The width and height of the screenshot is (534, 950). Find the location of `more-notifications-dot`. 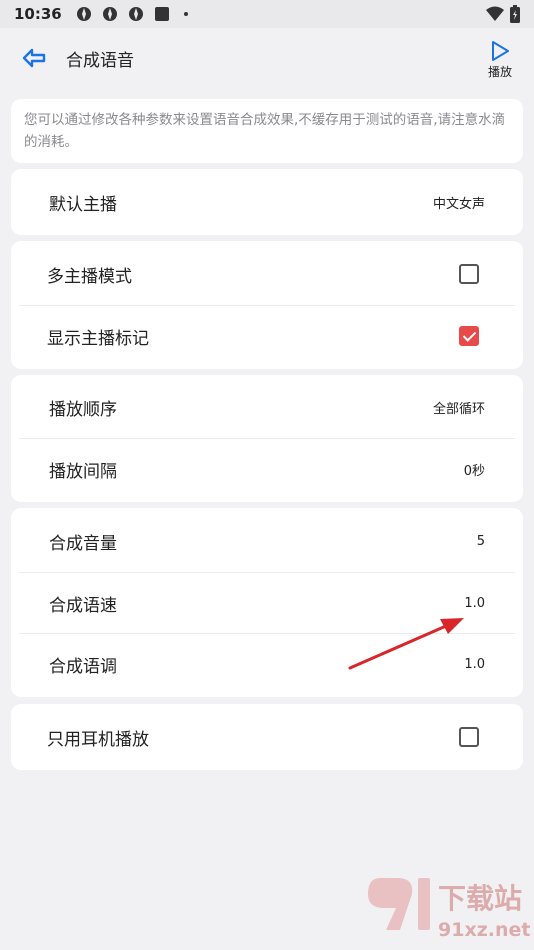

more-notifications-dot is located at coordinates (185, 14).